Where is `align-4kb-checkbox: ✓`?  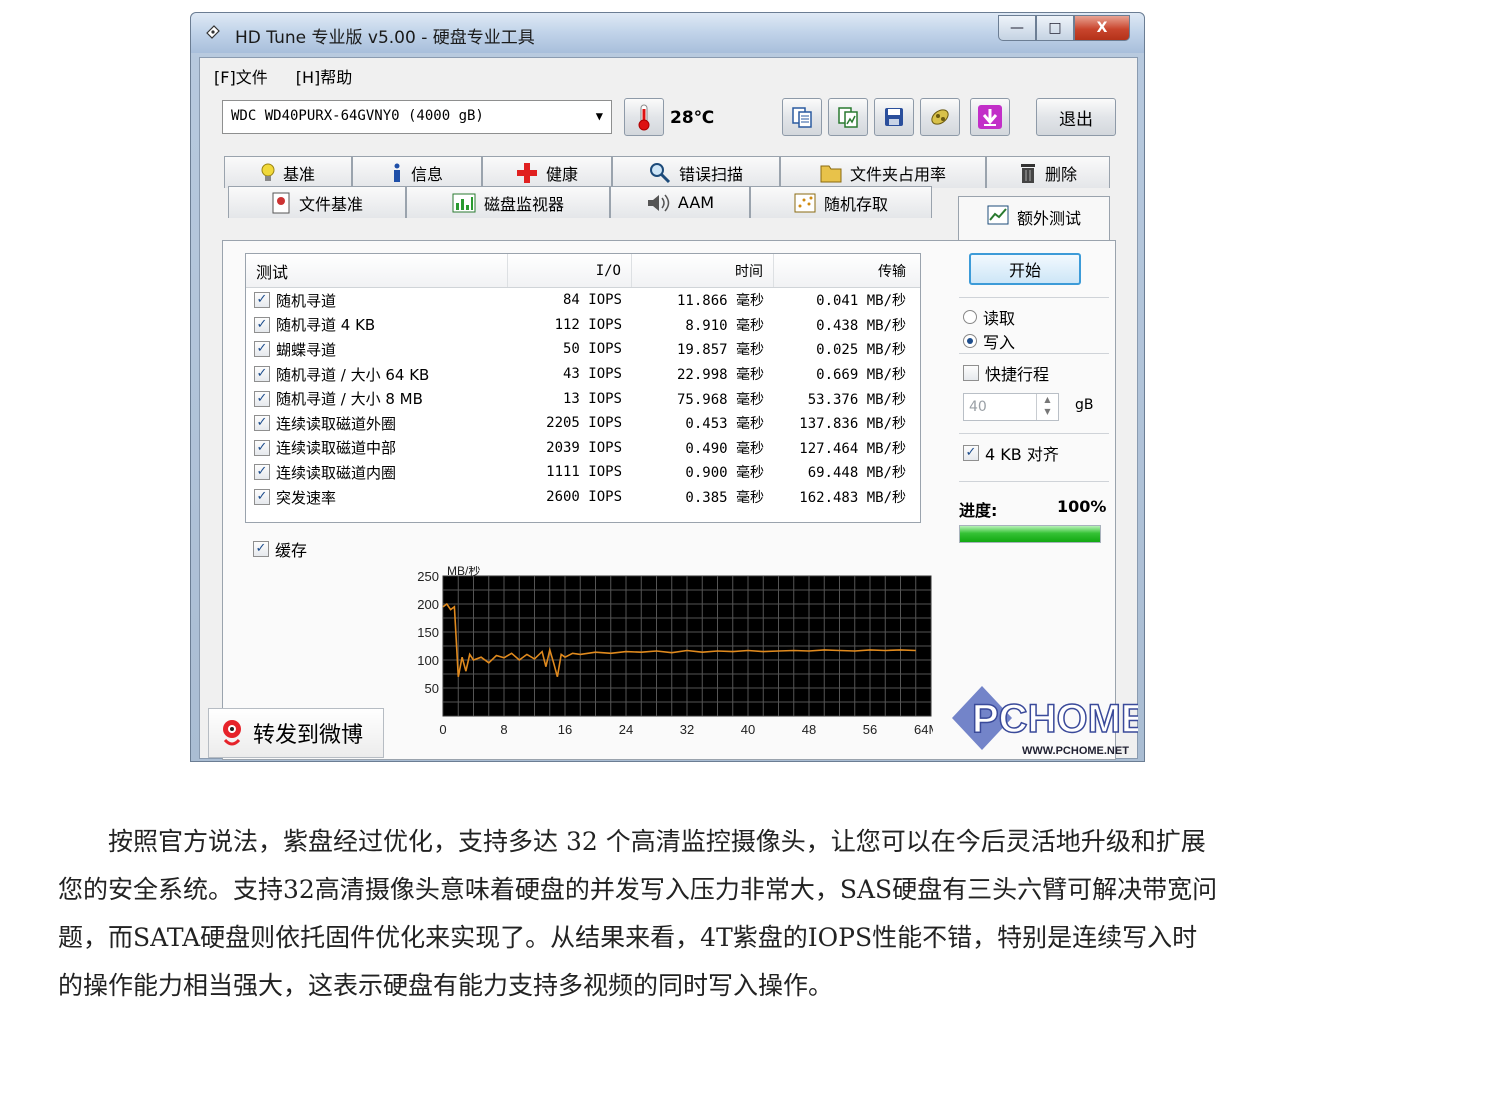
align-4kb-checkbox: ✓ is located at coordinates (971, 453).